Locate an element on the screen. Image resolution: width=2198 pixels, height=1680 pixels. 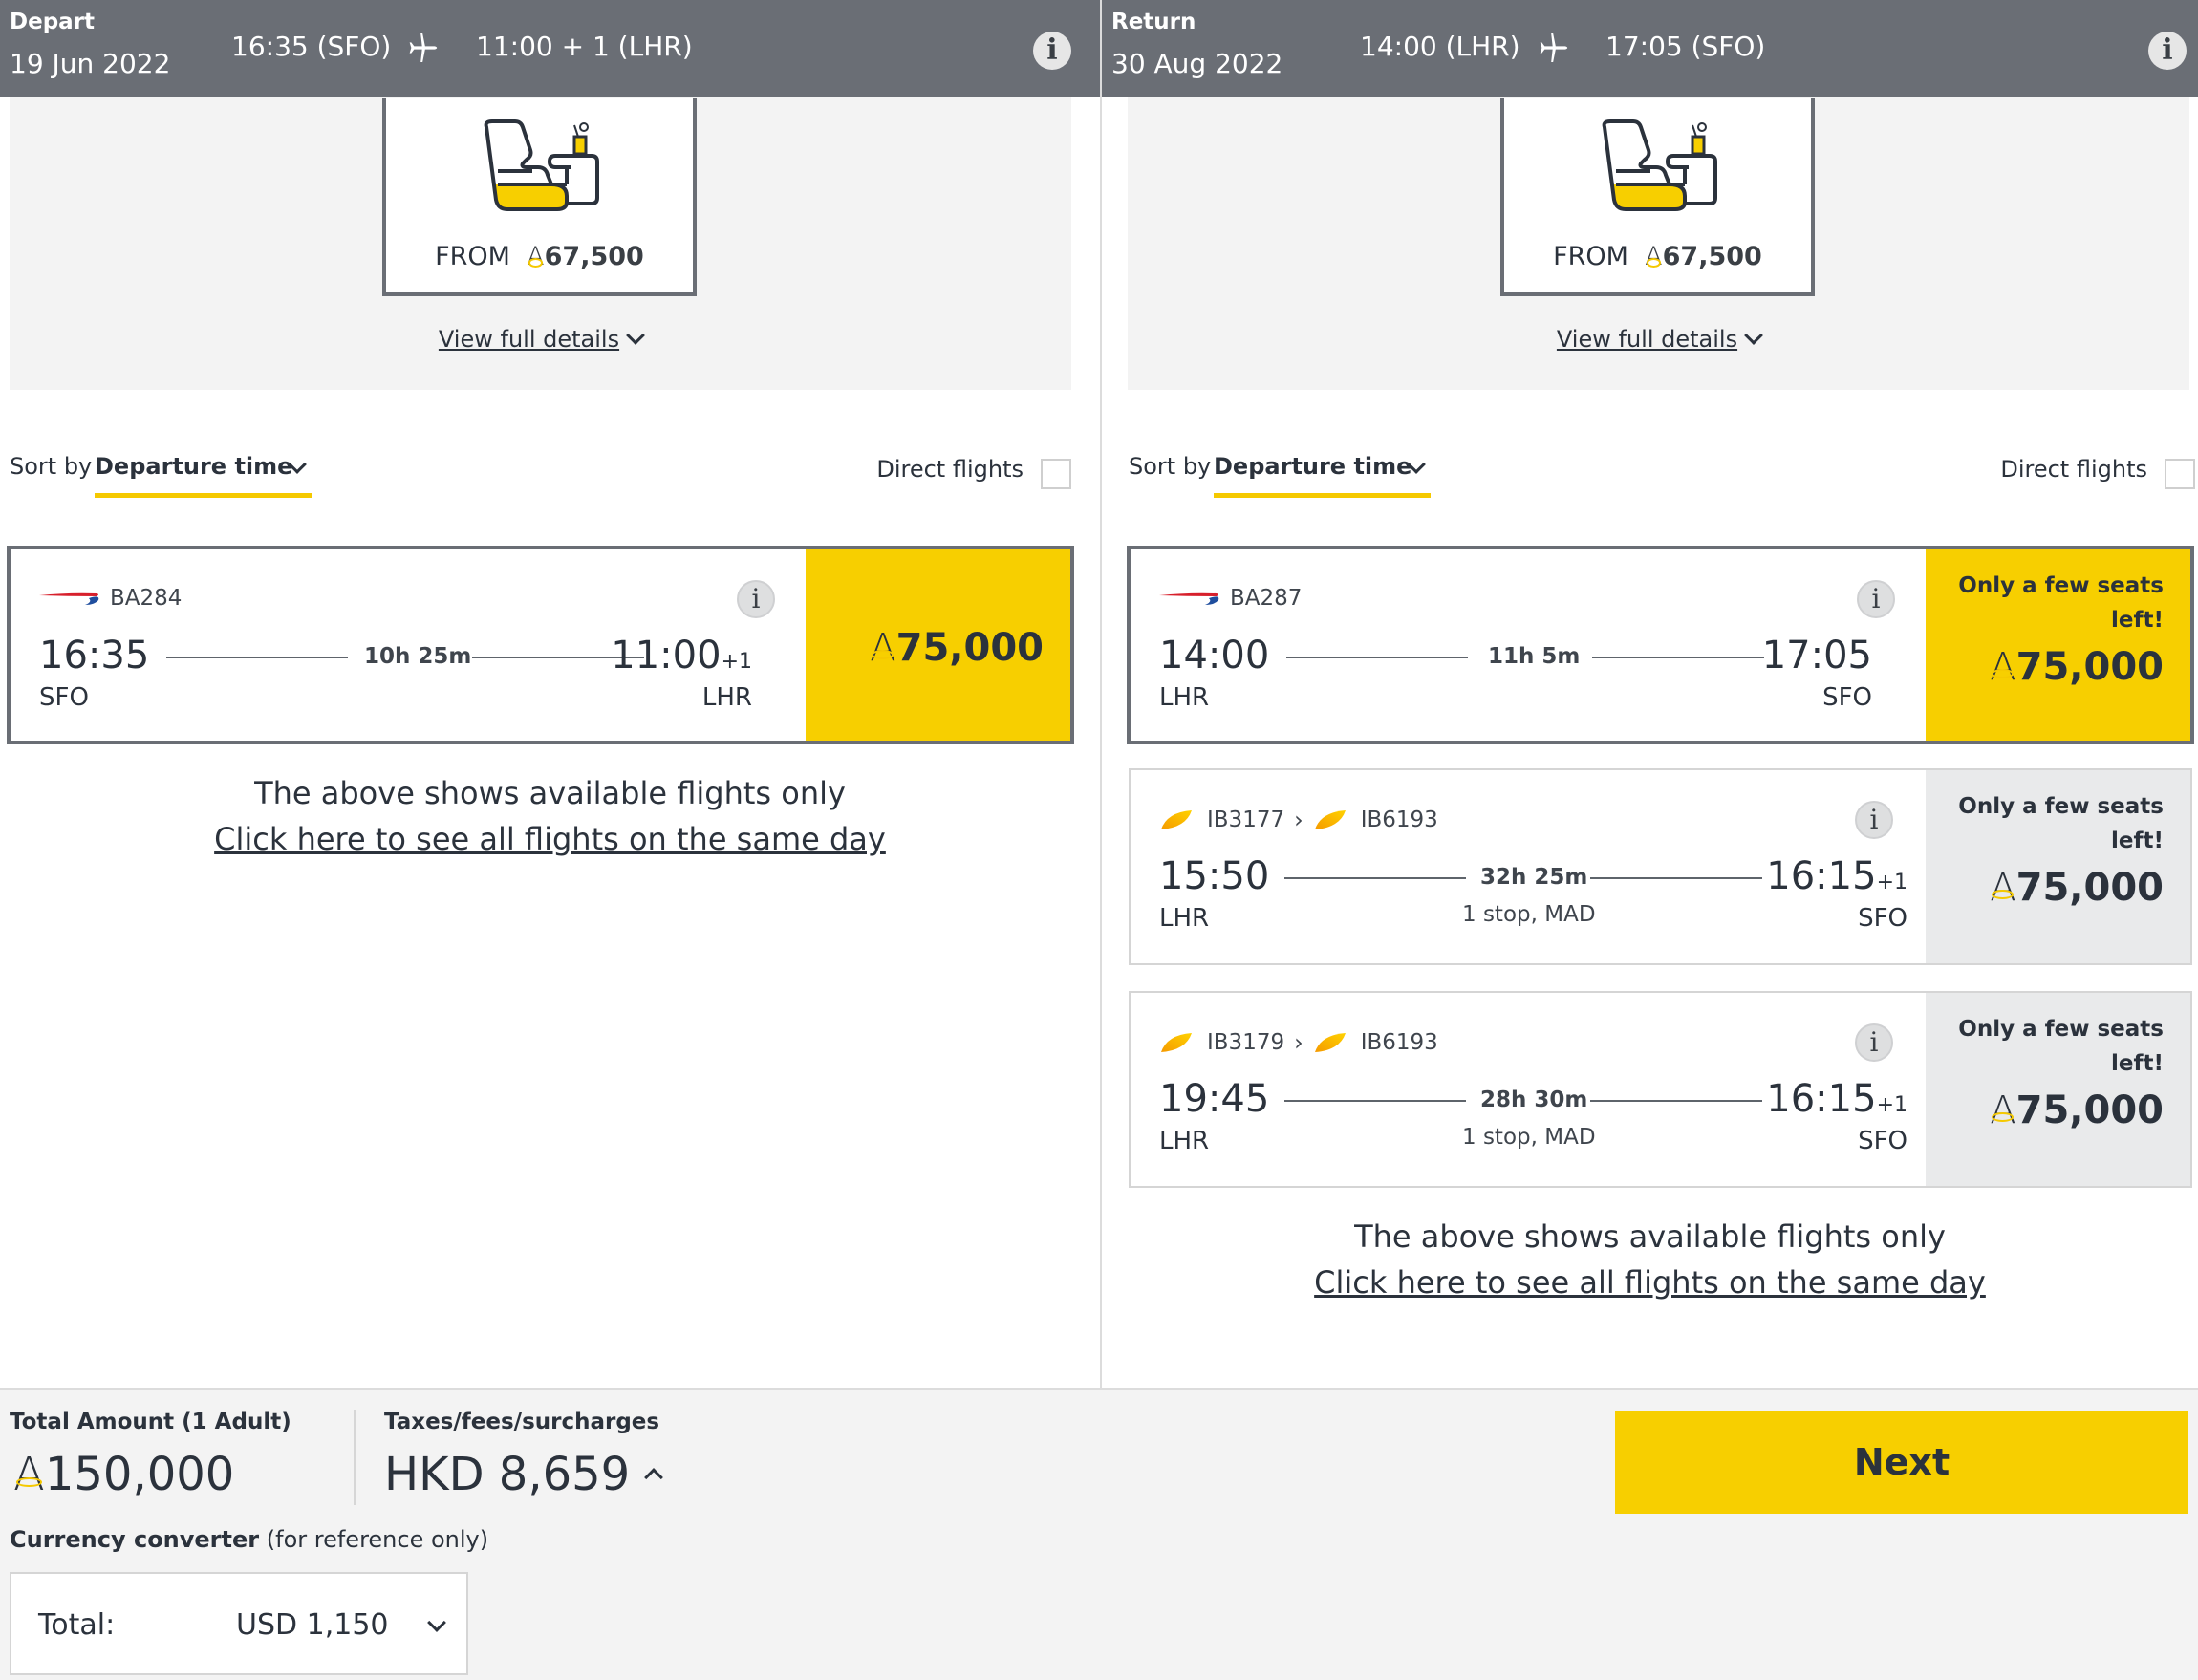
taxes-label: Taxes/fees/surcharges is located at coordinates (522, 1422).